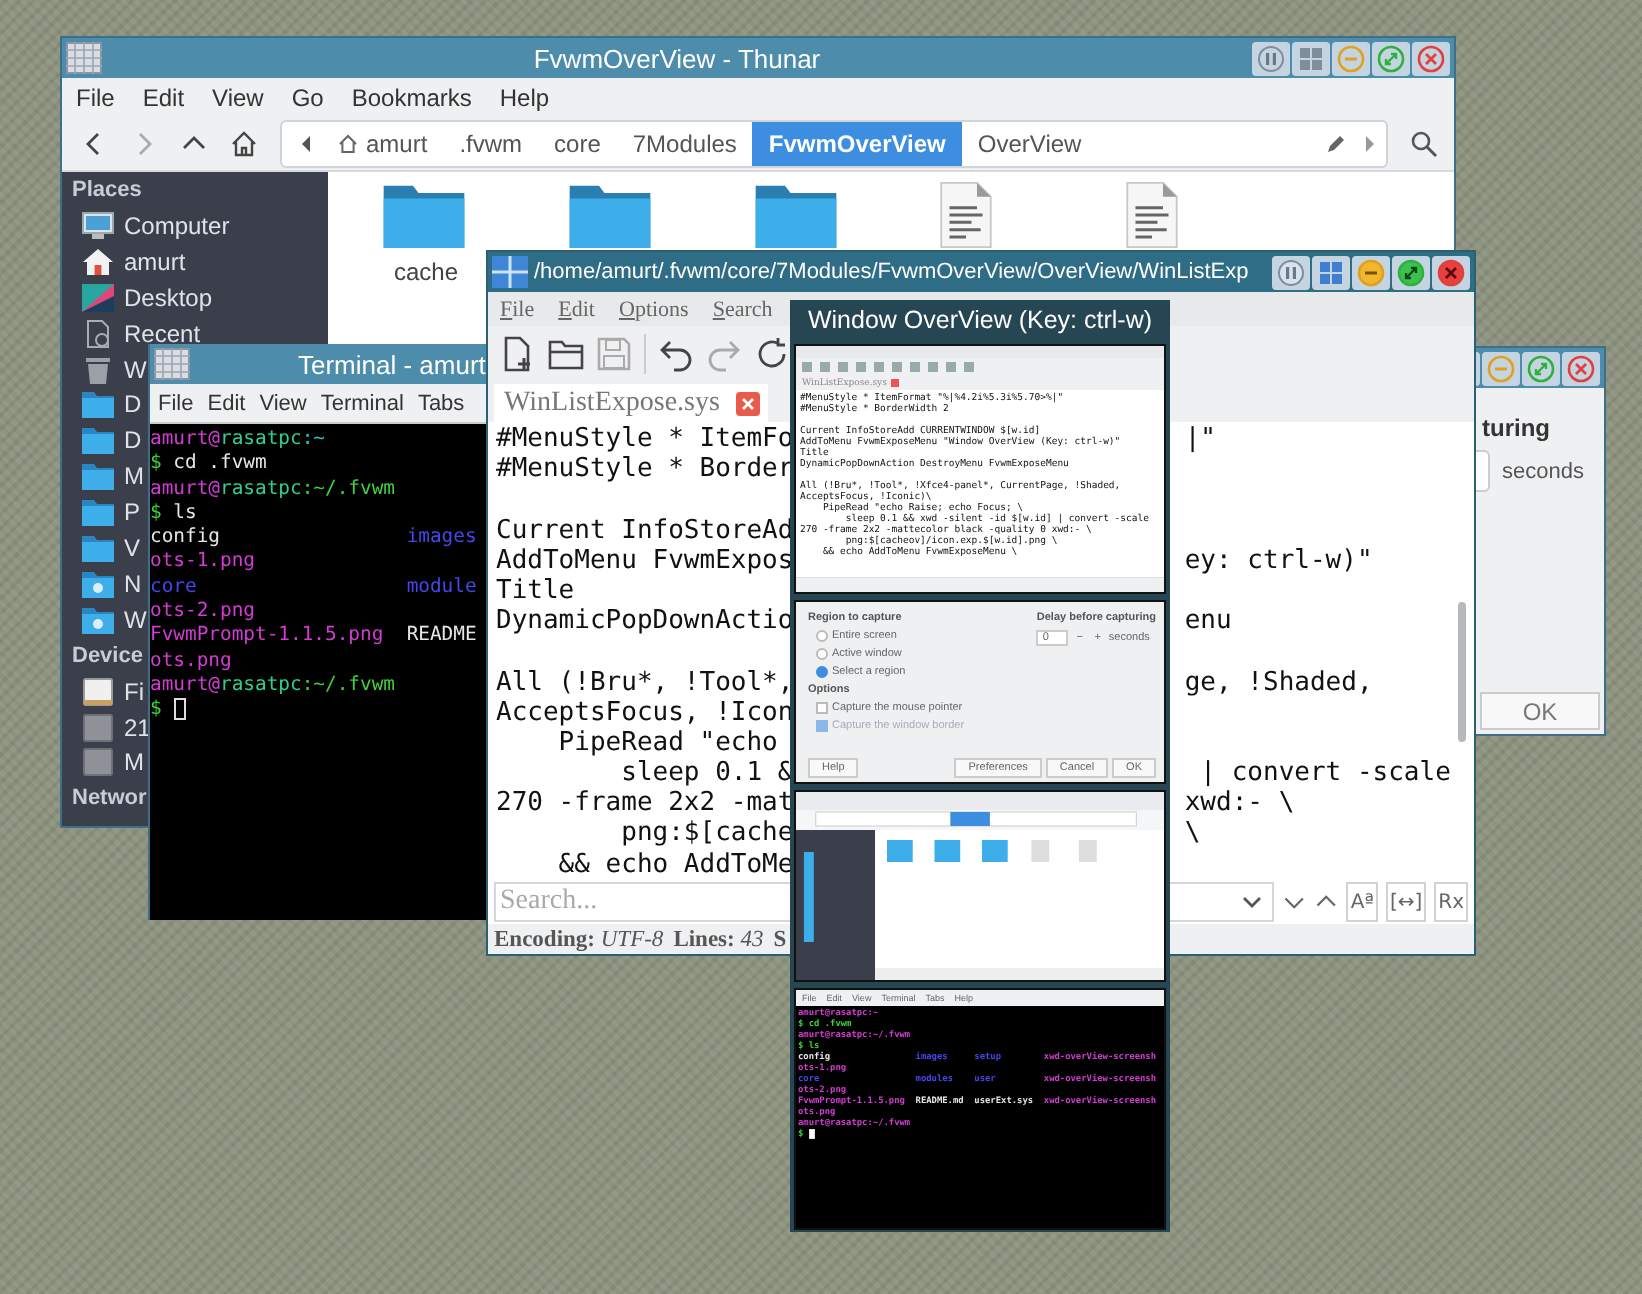 This screenshot has width=1642, height=1294. Describe the element at coordinates (1029, 143) in the screenshot. I see `path-button: OverView` at that location.